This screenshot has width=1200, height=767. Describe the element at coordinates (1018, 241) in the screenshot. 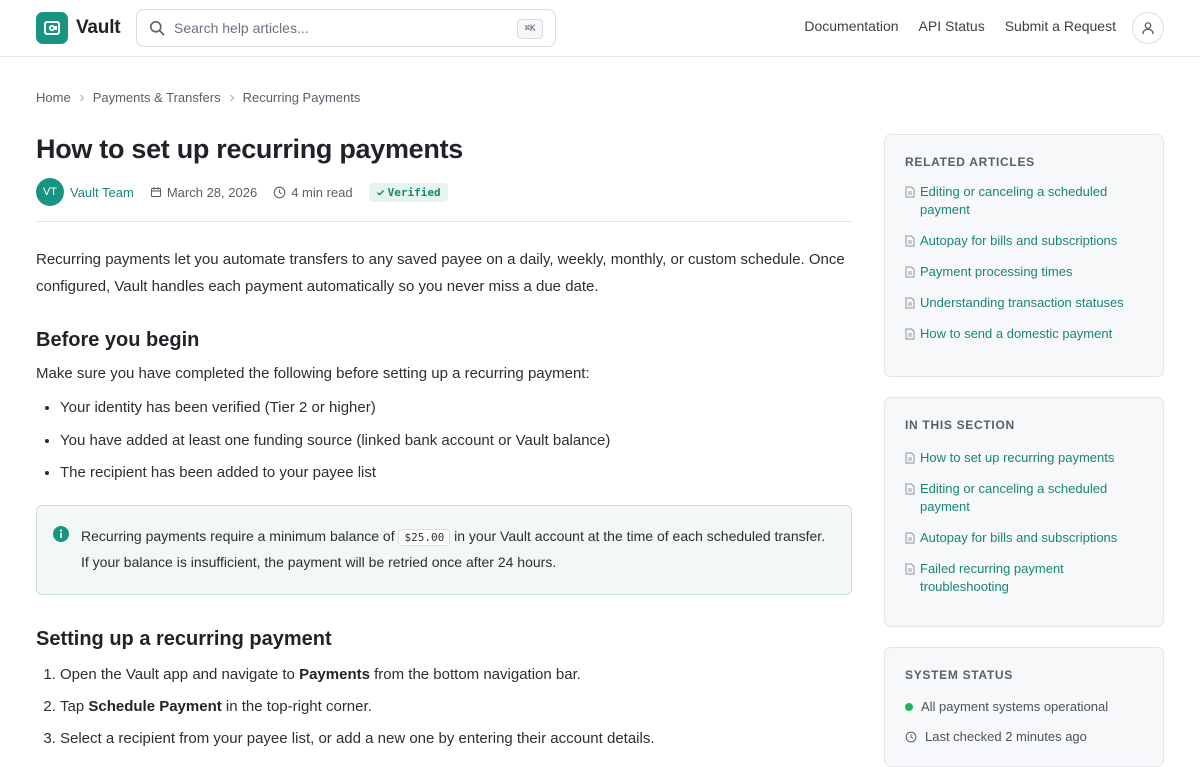

I see `related-article-link: Autopay for bills and subscriptions` at that location.